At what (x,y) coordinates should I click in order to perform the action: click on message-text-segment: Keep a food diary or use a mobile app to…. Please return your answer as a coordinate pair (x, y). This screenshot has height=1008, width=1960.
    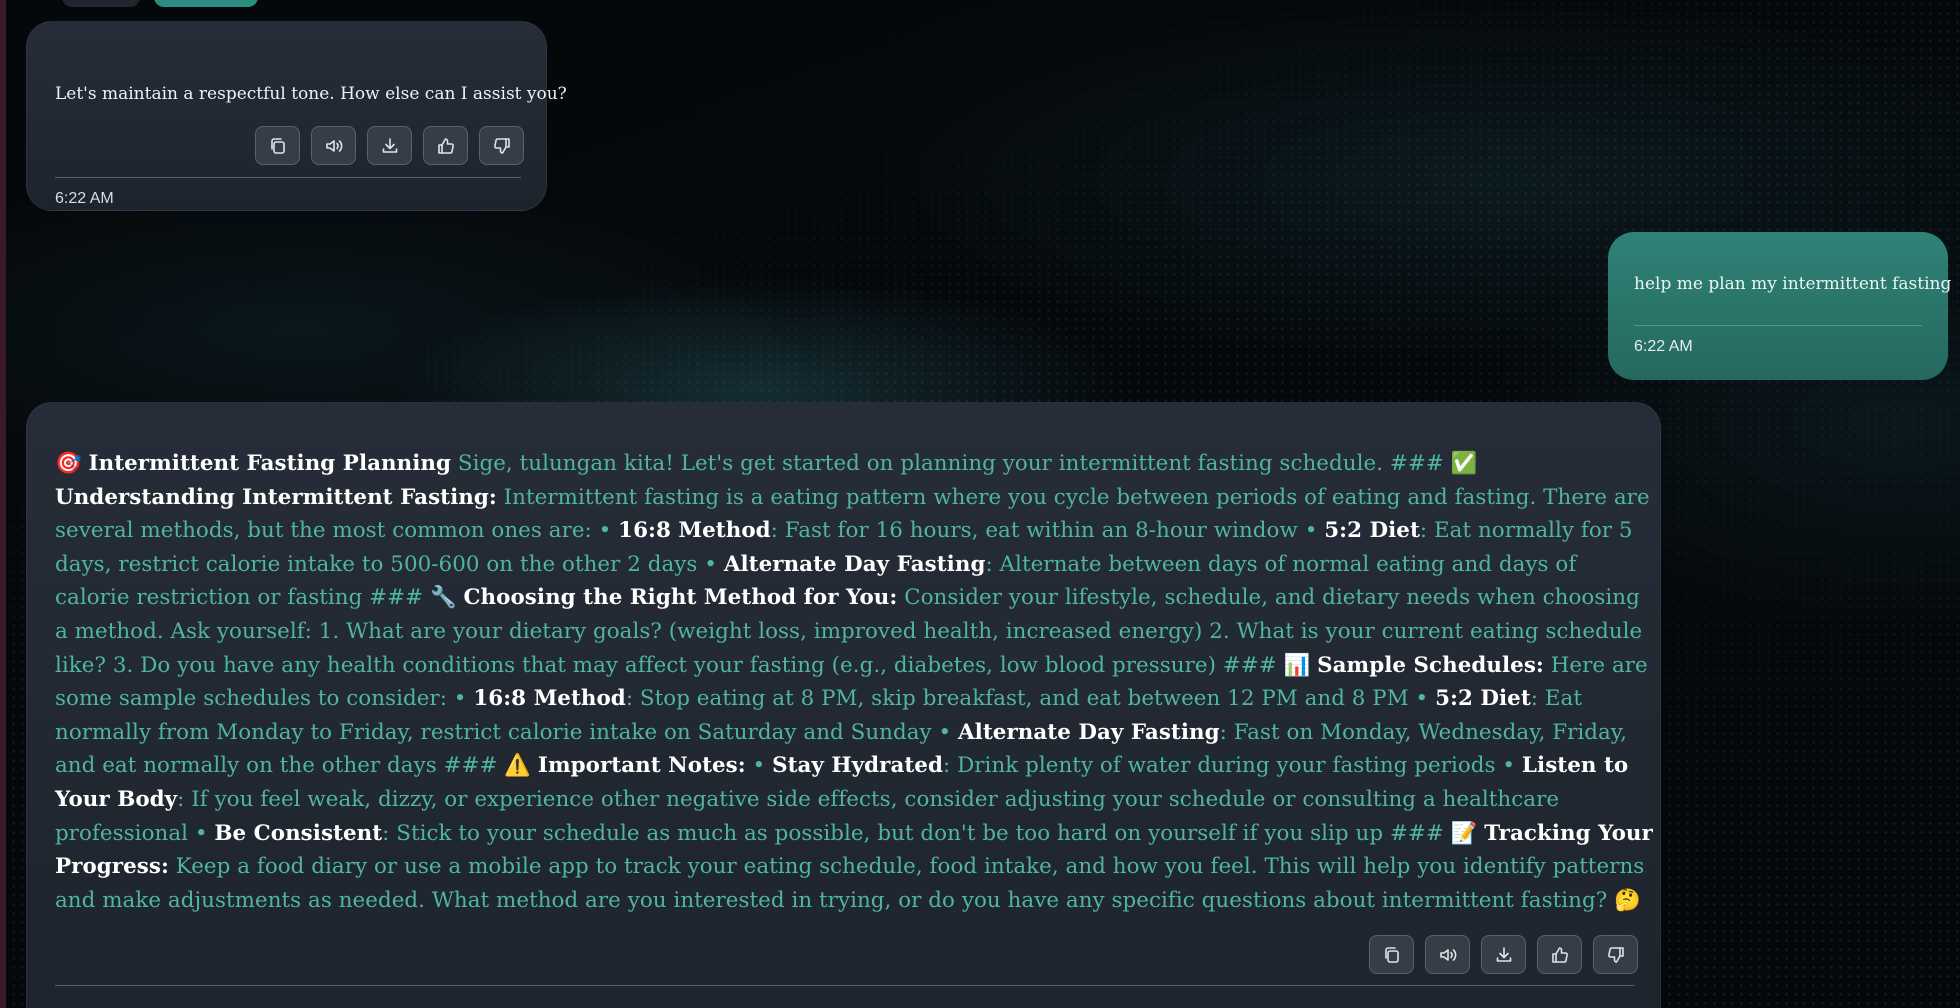
    Looking at the image, I should click on (850, 883).